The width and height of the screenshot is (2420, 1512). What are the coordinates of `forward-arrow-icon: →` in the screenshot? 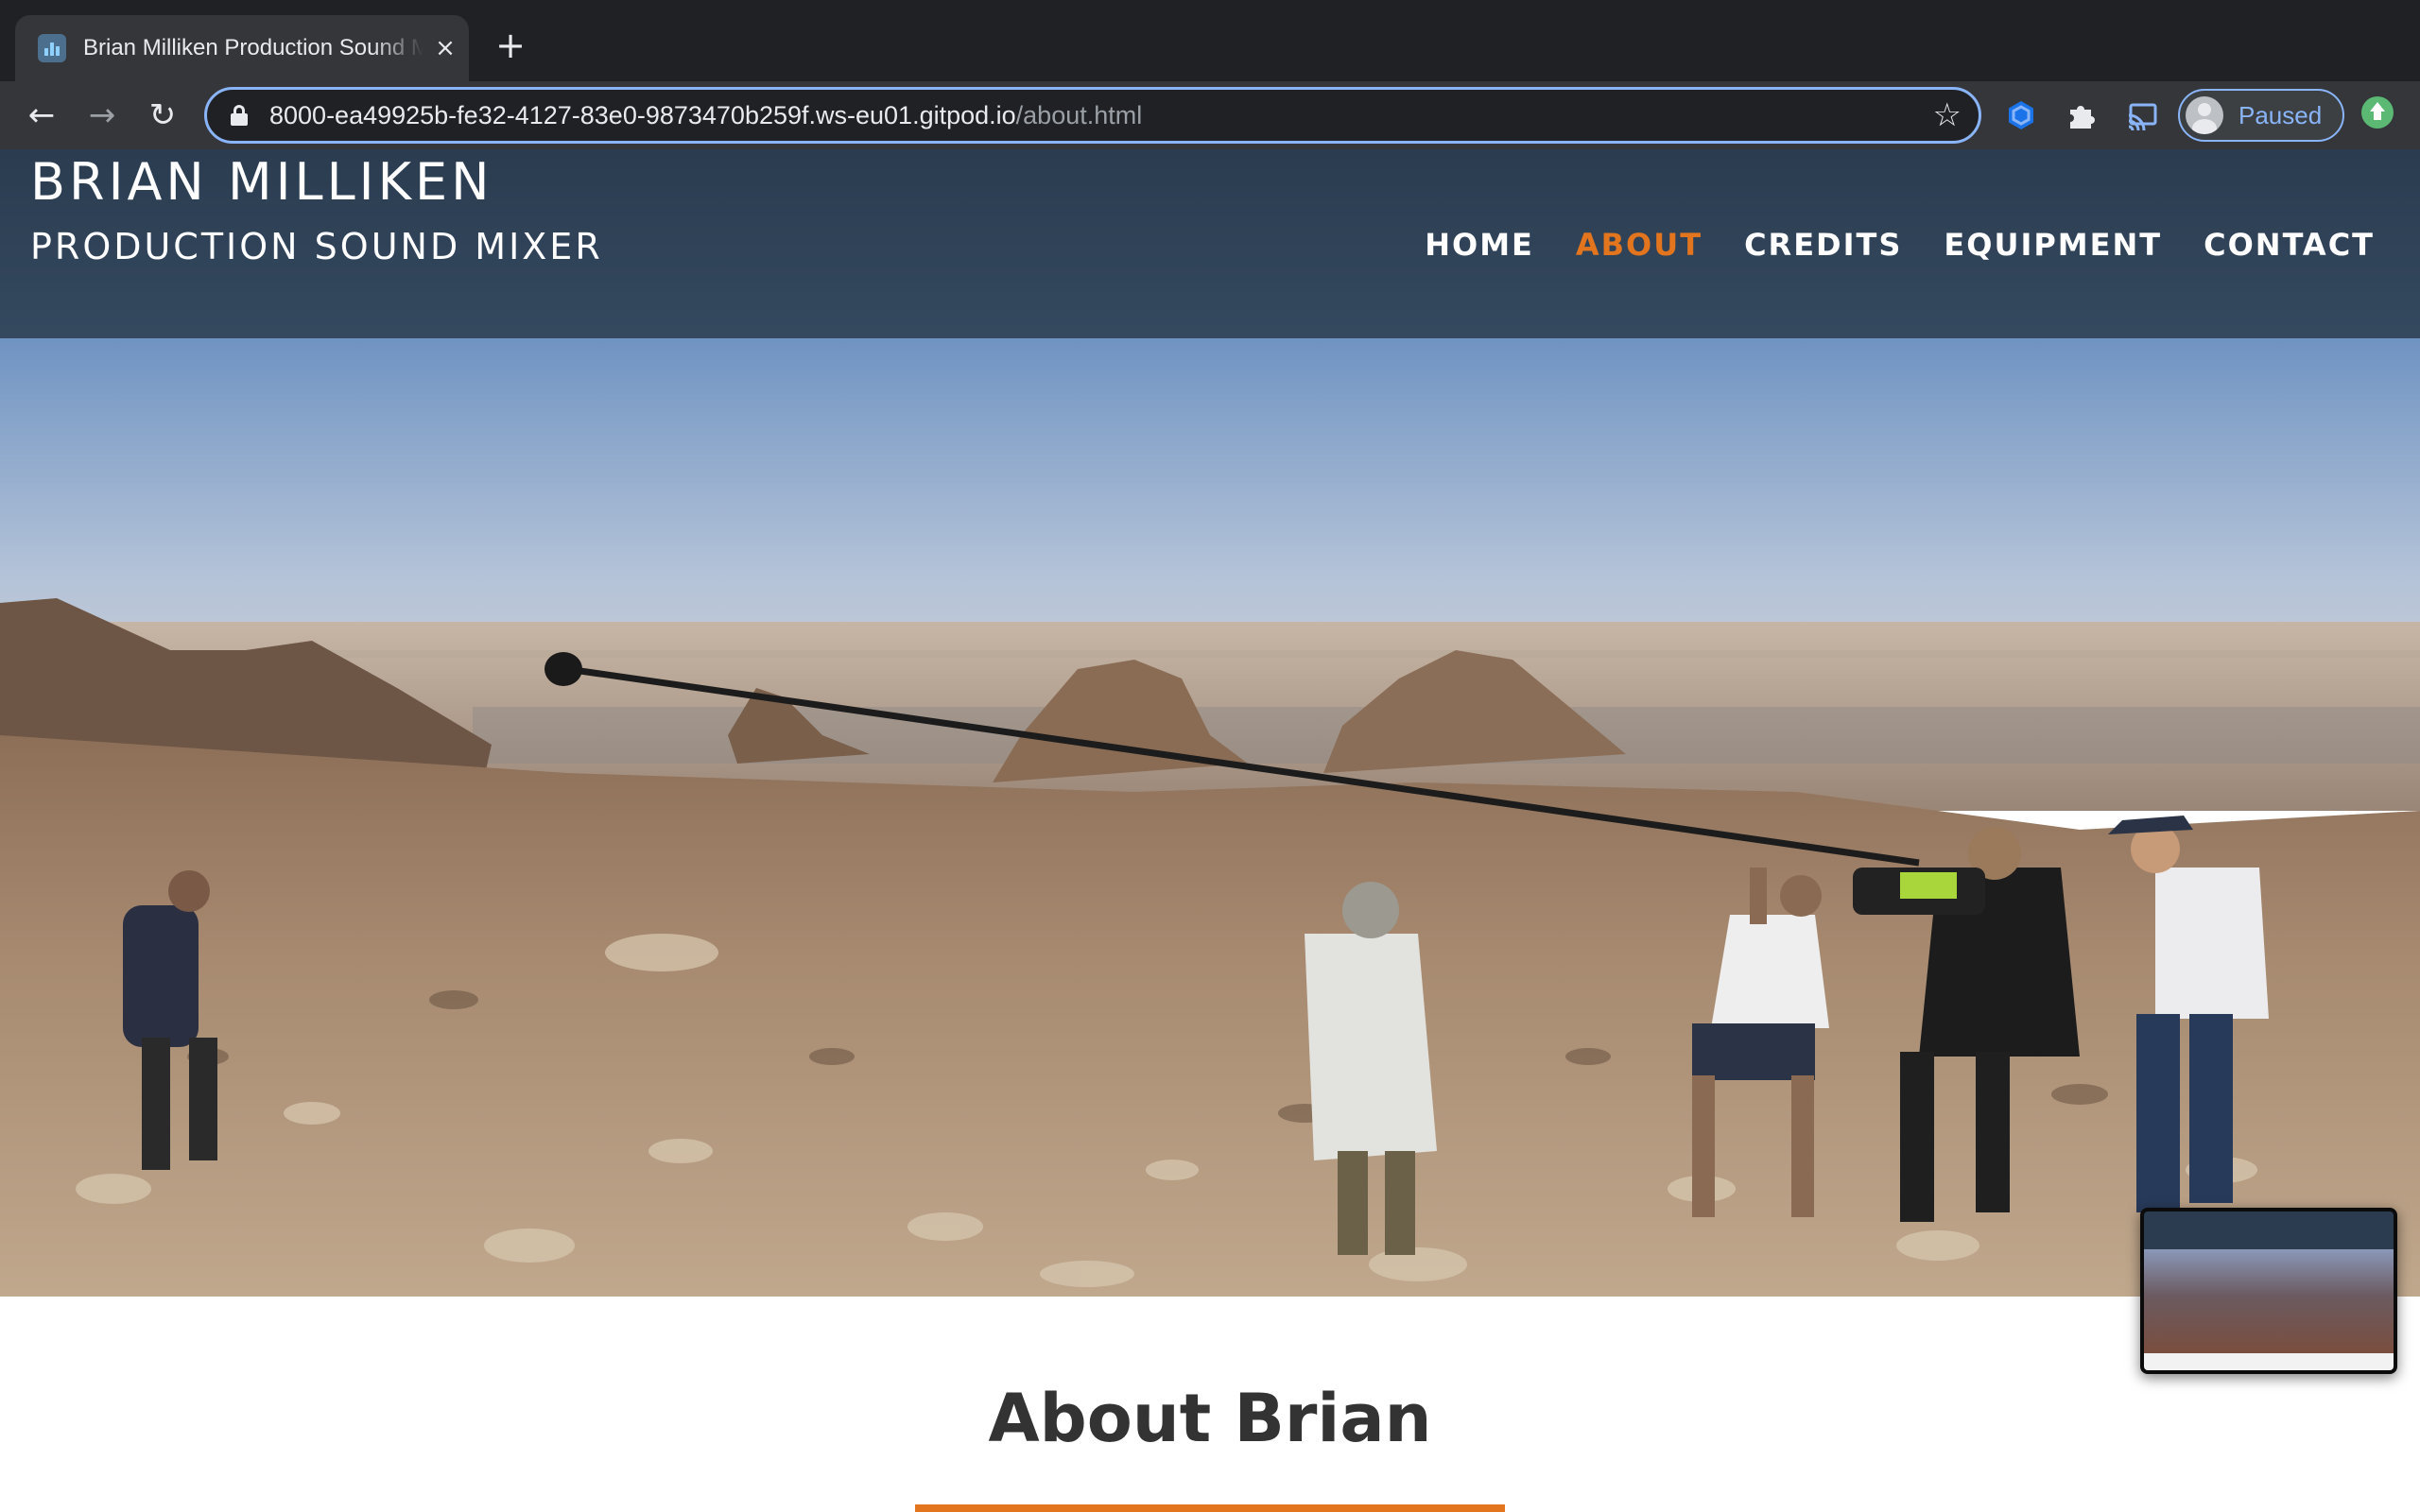 It's located at (102, 115).